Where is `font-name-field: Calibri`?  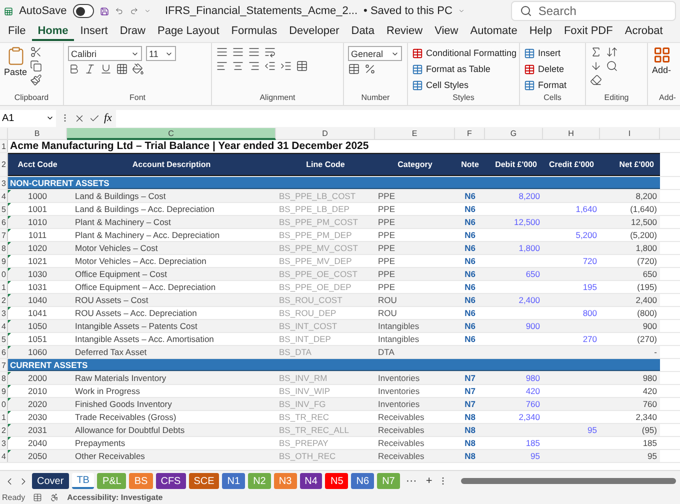 font-name-field: Calibri is located at coordinates (105, 53).